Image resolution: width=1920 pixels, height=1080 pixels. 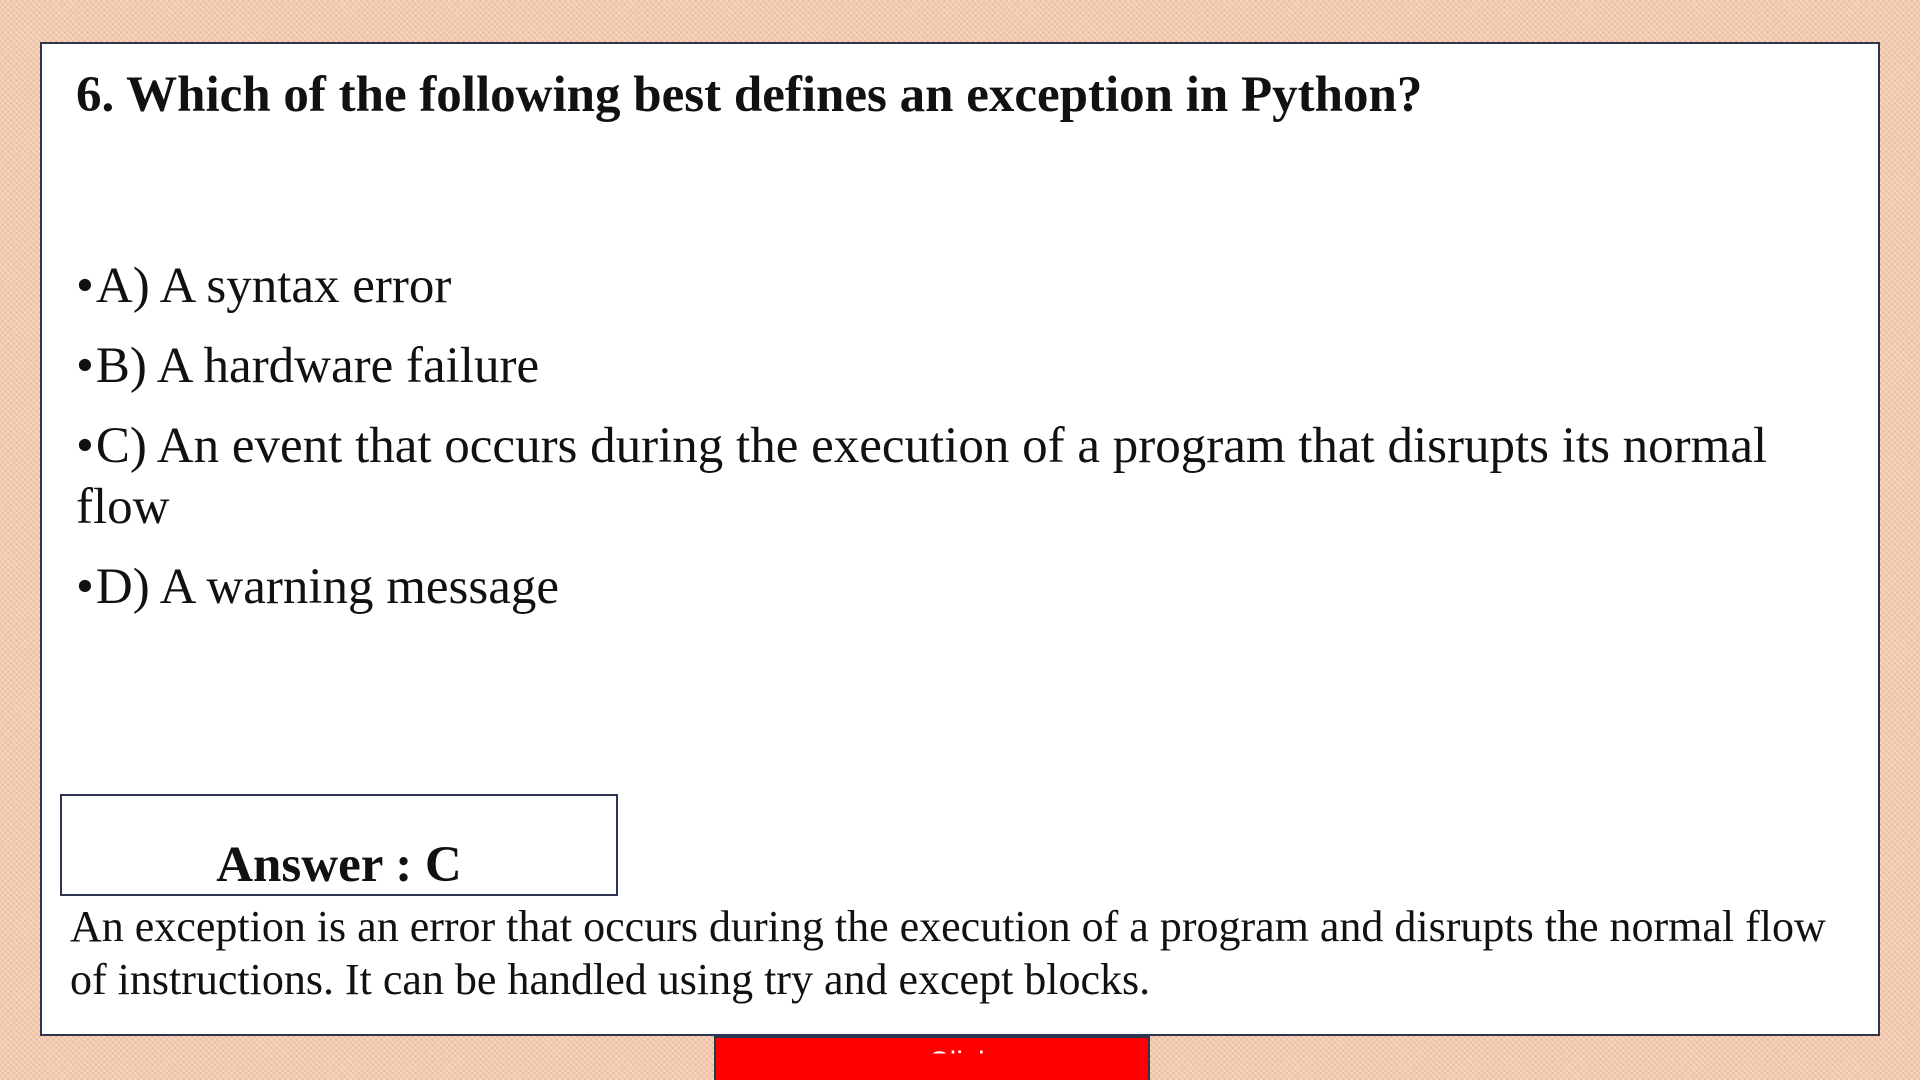 I want to click on red-banner-label: Click, so click(x=960, y=1062).